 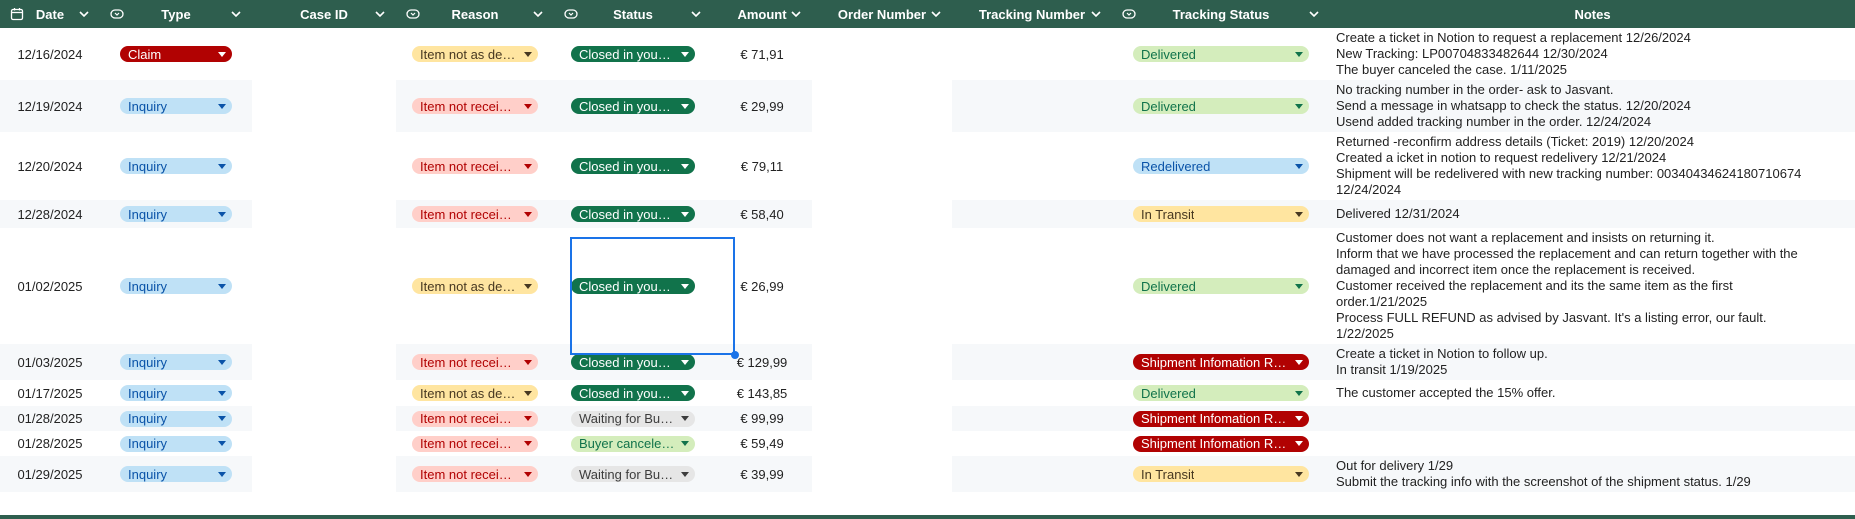 What do you see at coordinates (762, 214) in the screenshot?
I see `cell-amount: € 58,40` at bounding box center [762, 214].